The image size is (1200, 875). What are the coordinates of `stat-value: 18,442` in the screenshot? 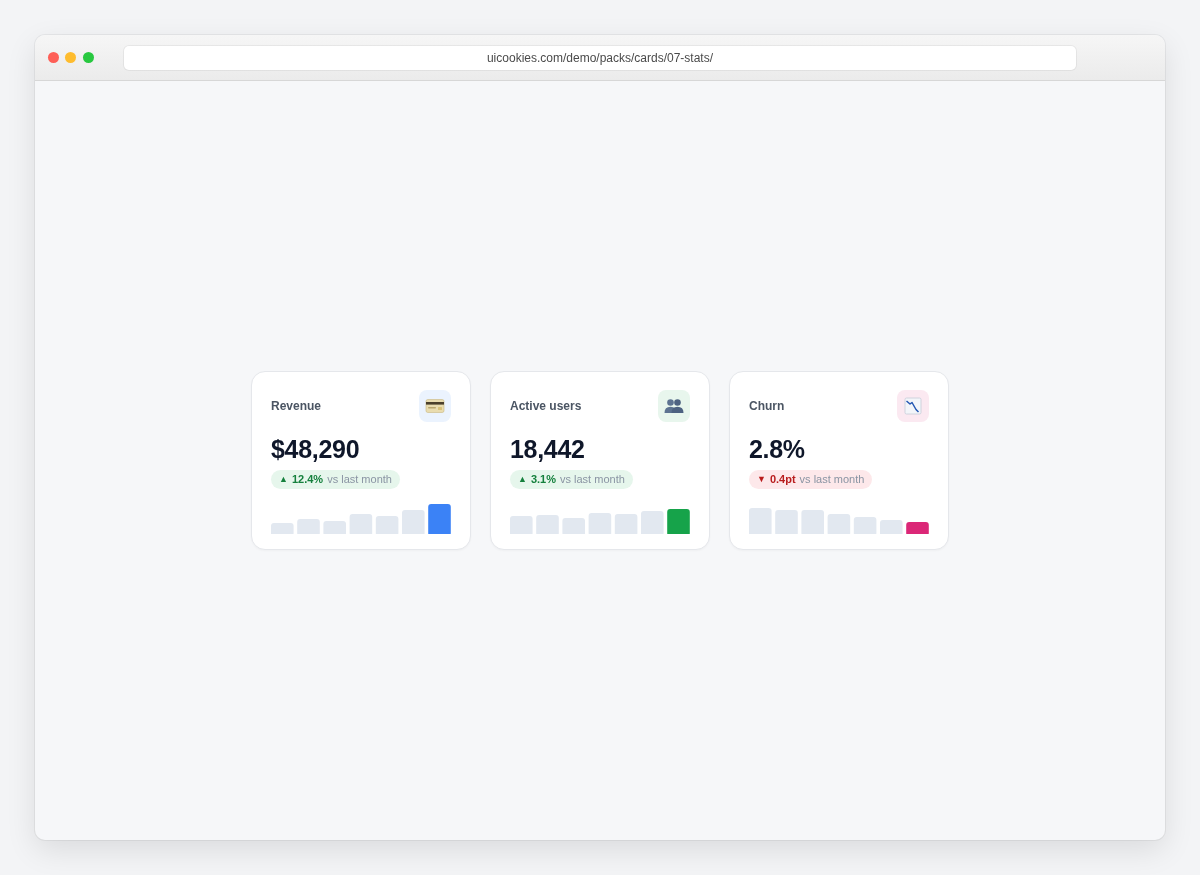 It's located at (548, 449).